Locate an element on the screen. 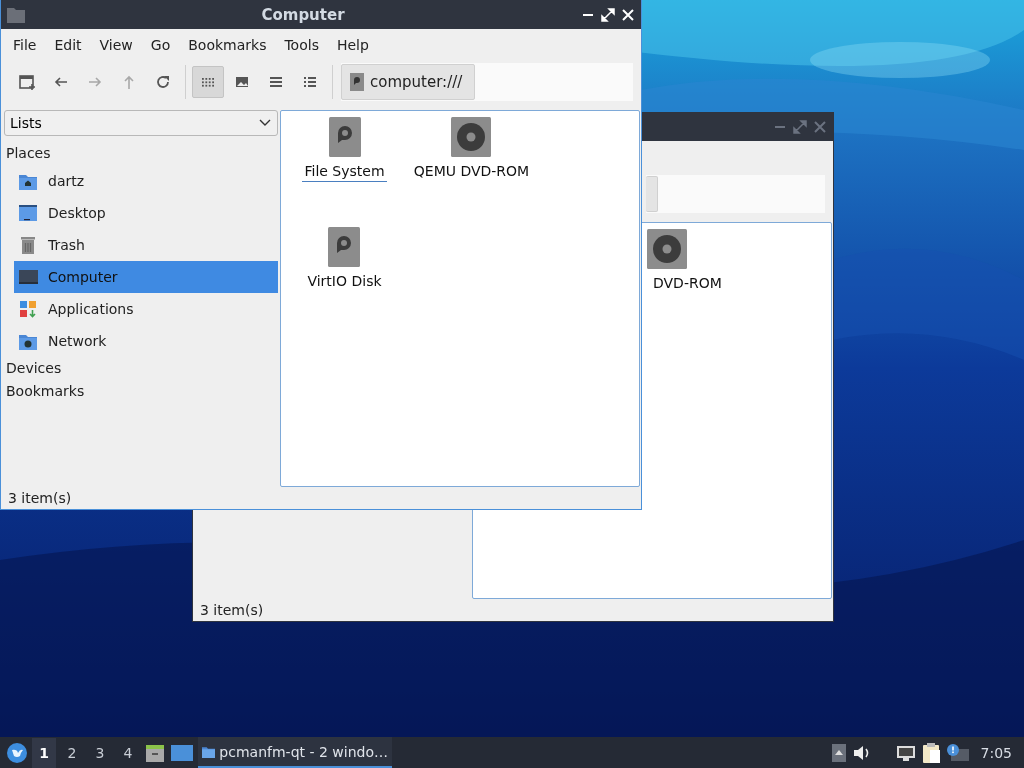  drive-item: QEMU DVD-ROM is located at coordinates (471, 149).